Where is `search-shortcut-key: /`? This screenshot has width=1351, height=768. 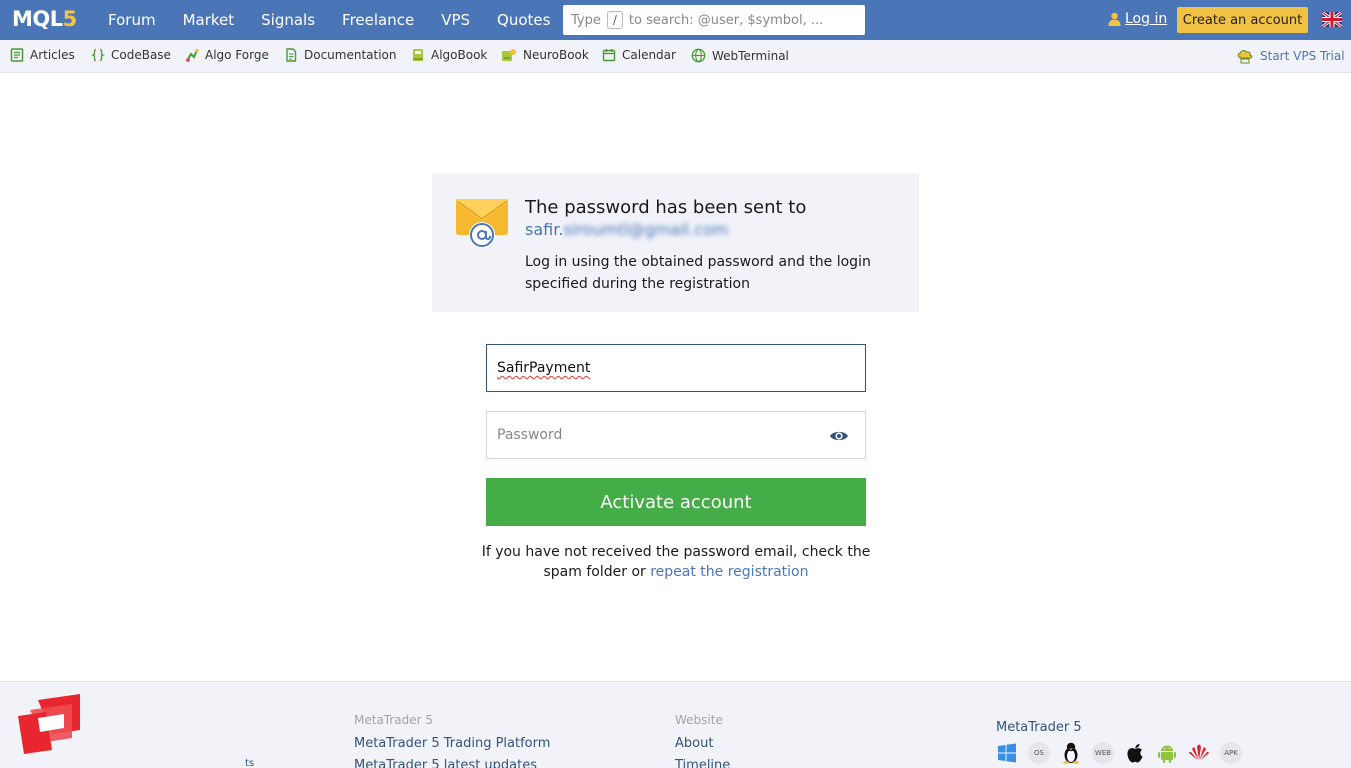 search-shortcut-key: / is located at coordinates (614, 20).